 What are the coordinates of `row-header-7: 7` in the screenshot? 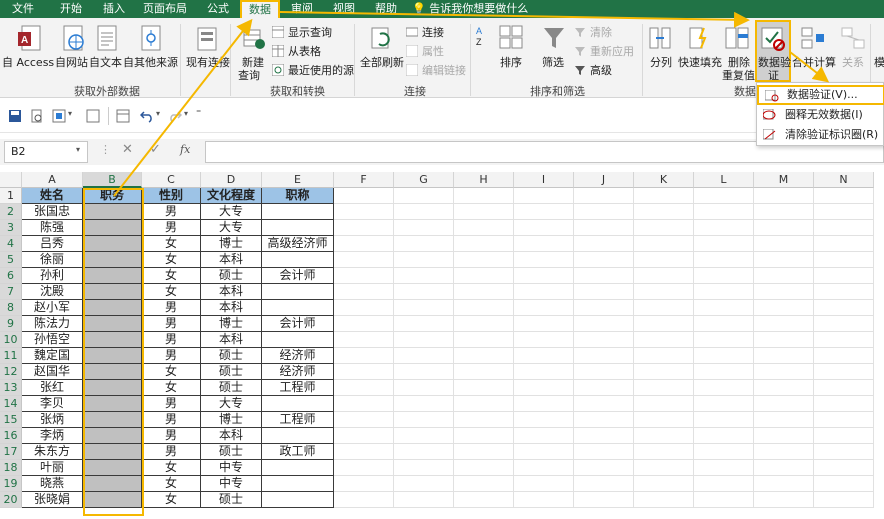 It's located at (11, 292).